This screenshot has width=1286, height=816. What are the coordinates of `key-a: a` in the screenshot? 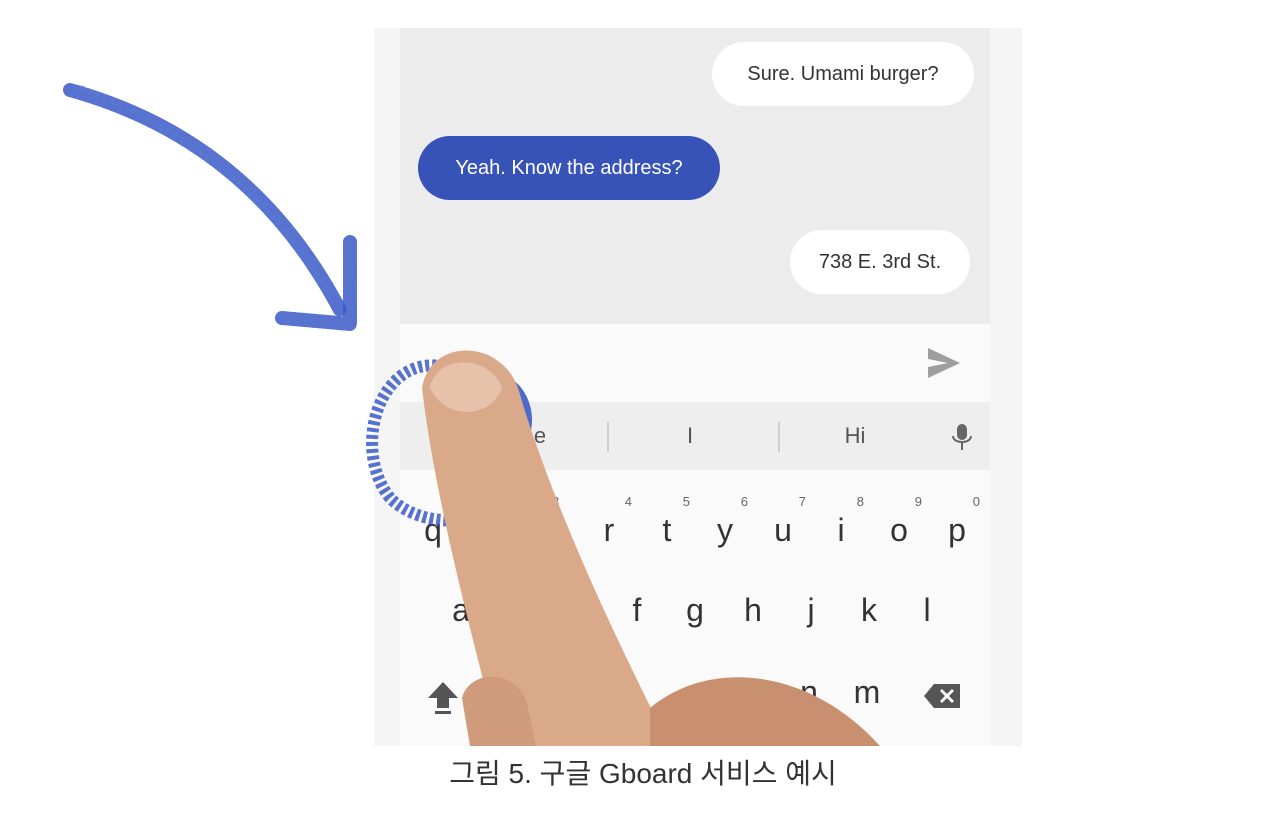 It's located at (461, 610).